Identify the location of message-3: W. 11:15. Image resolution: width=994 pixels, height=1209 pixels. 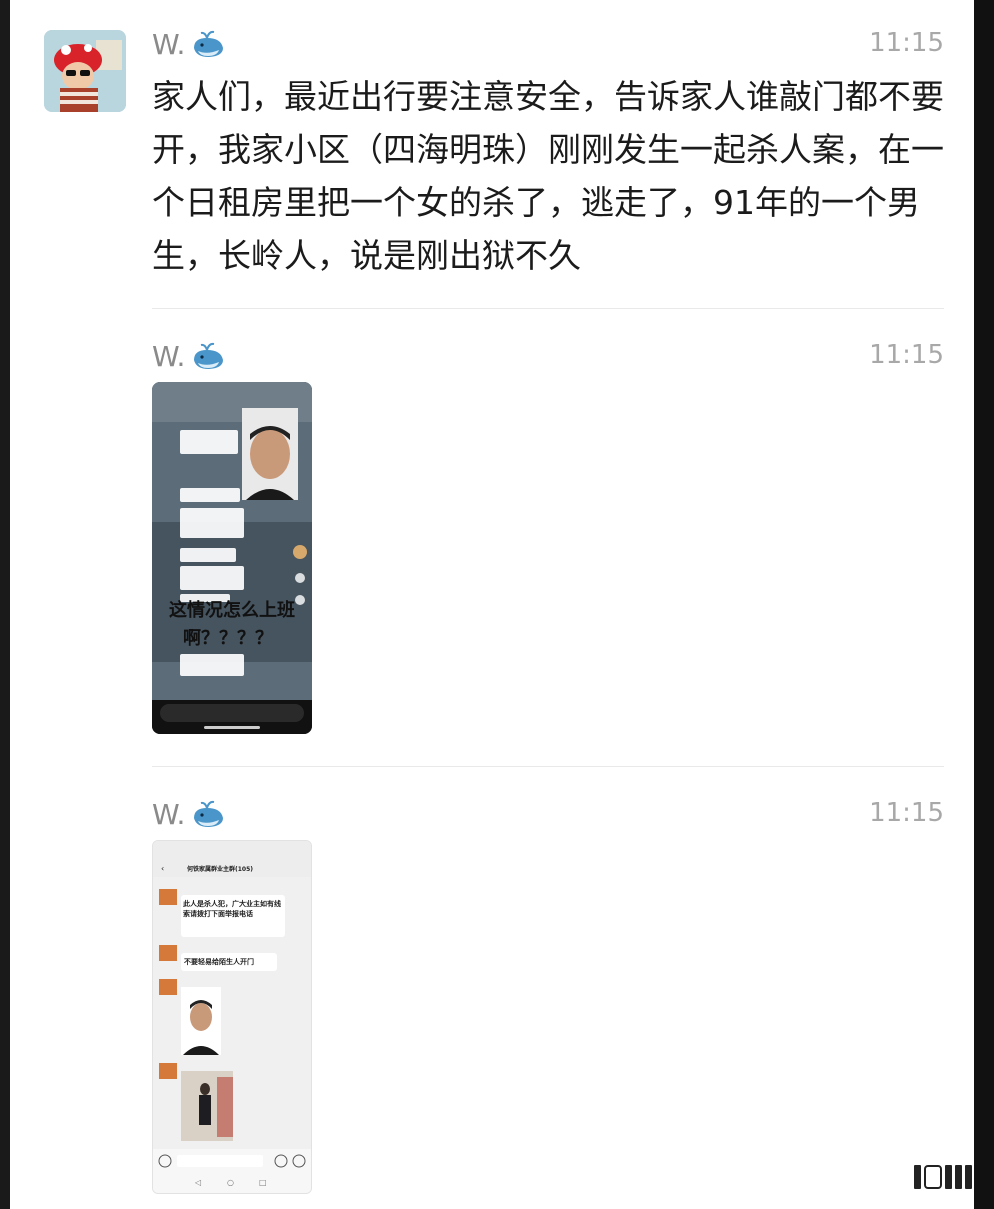
(548, 818).